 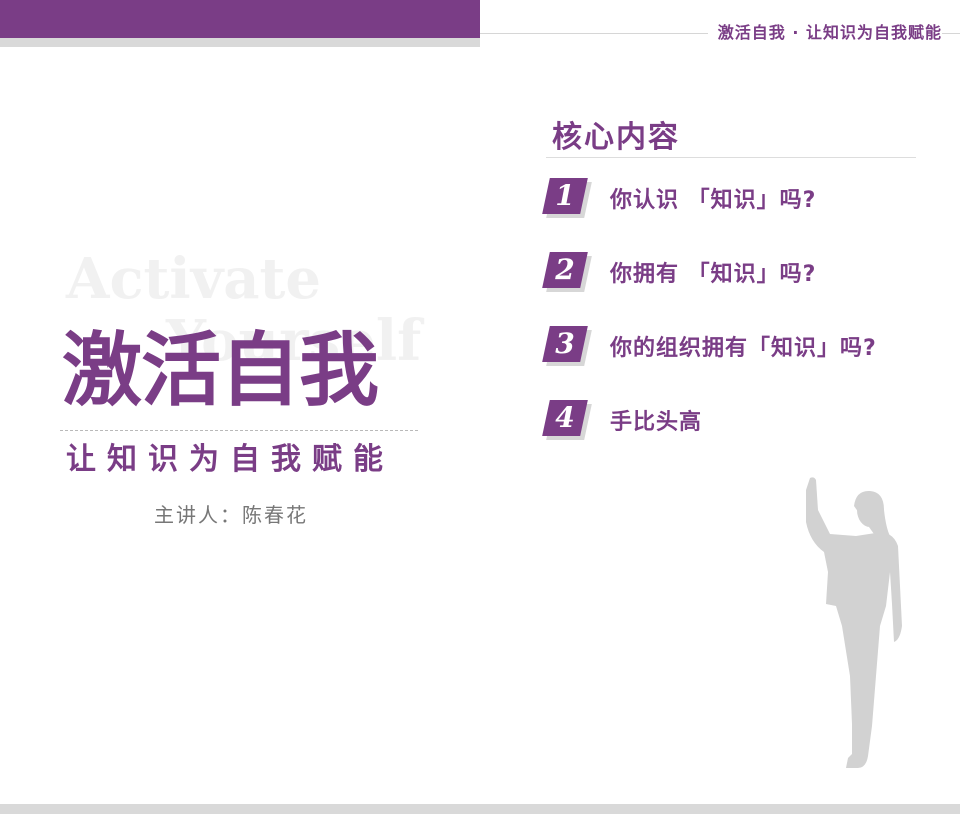 What do you see at coordinates (731, 157) in the screenshot?
I see `section-divider` at bounding box center [731, 157].